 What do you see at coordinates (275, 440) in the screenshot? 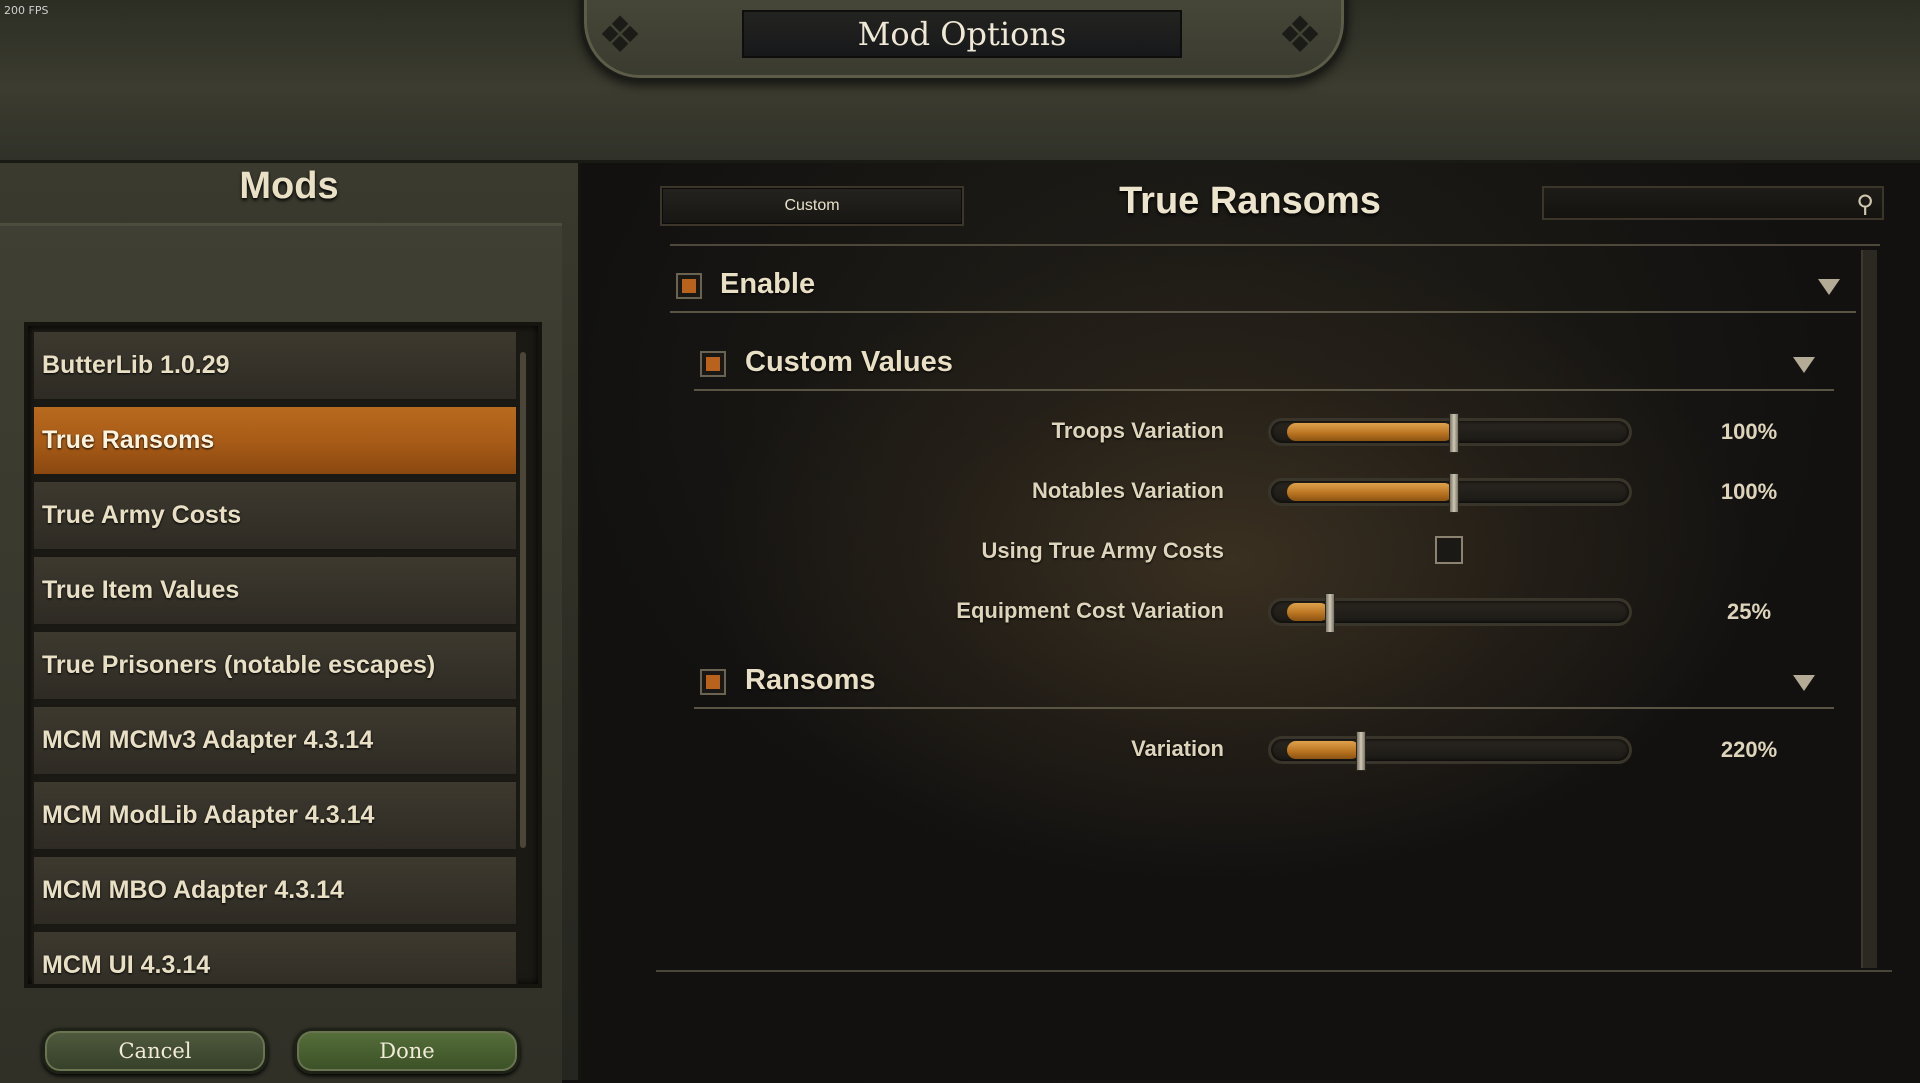
I see `mod-item-true-ransoms: True Ransoms` at bounding box center [275, 440].